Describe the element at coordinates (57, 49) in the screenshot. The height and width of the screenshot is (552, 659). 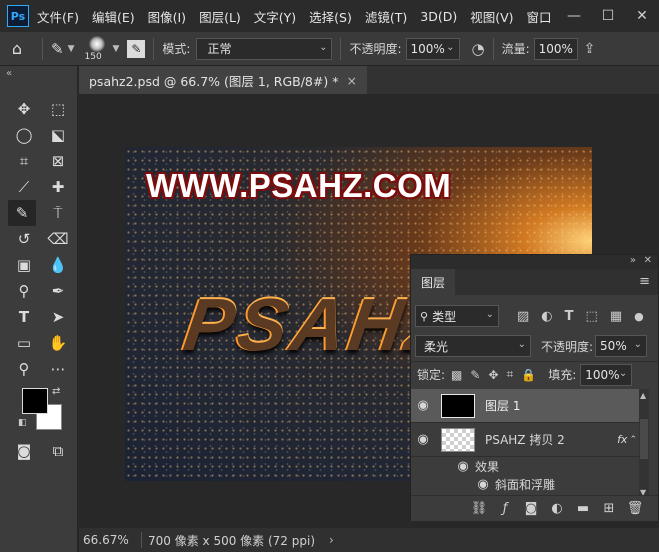
I see `brush-tool-preset-icon: ✎` at that location.